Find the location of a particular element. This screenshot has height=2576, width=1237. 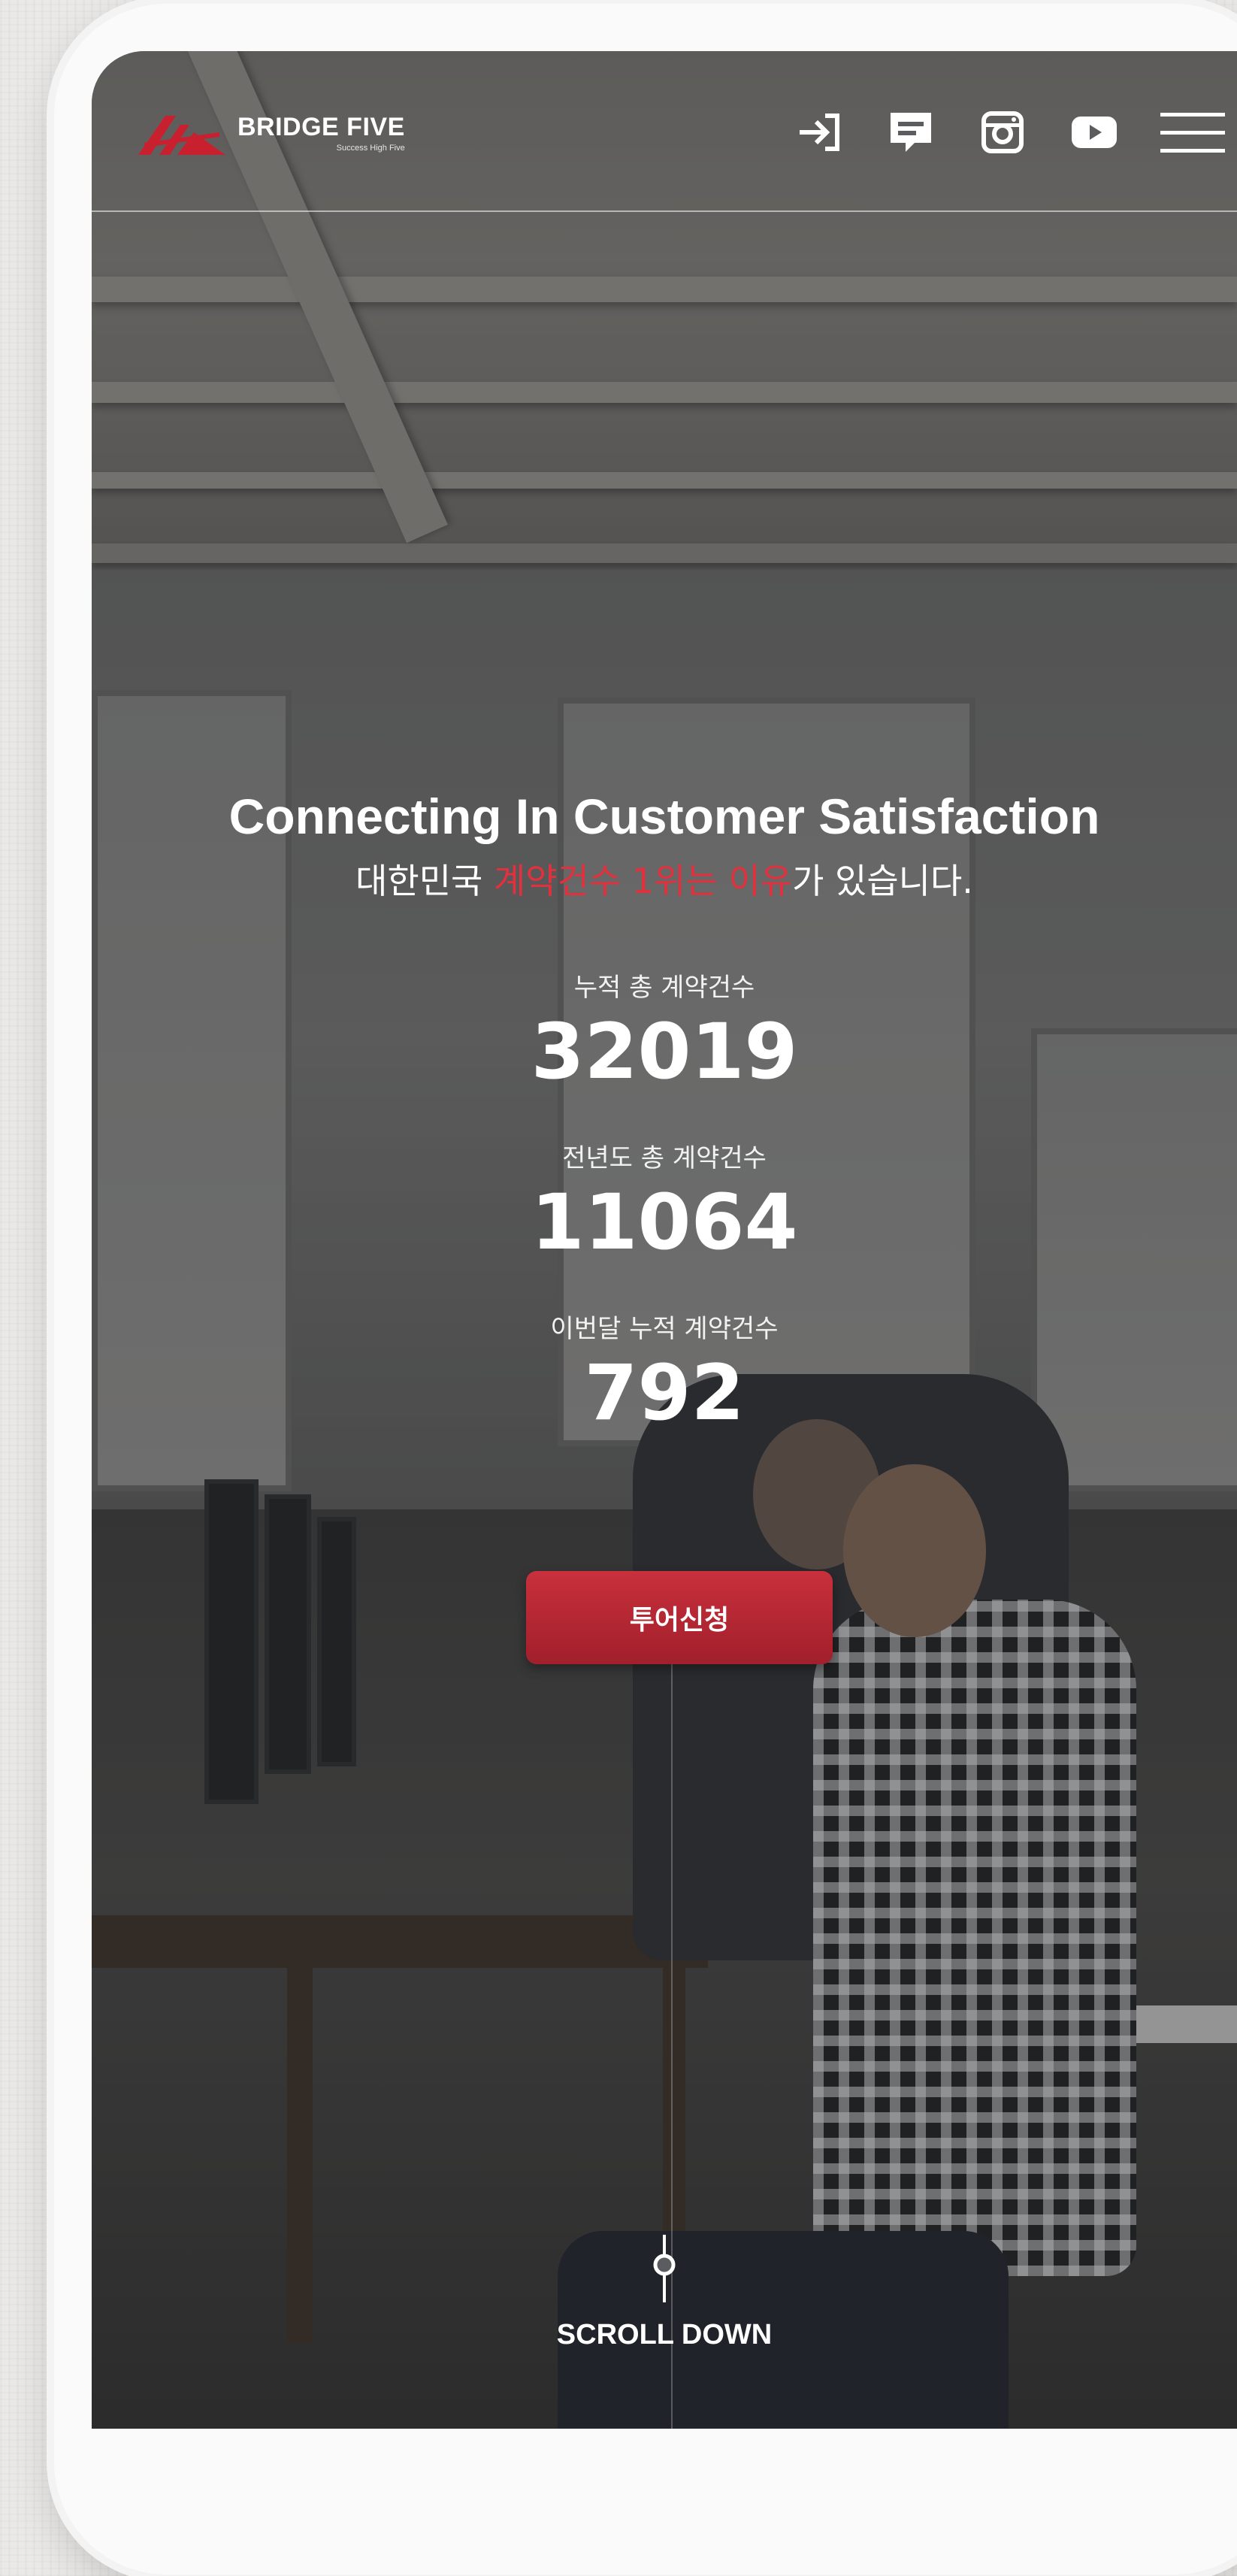

scroll-down: SCROLL DOWN is located at coordinates (664, 2293).